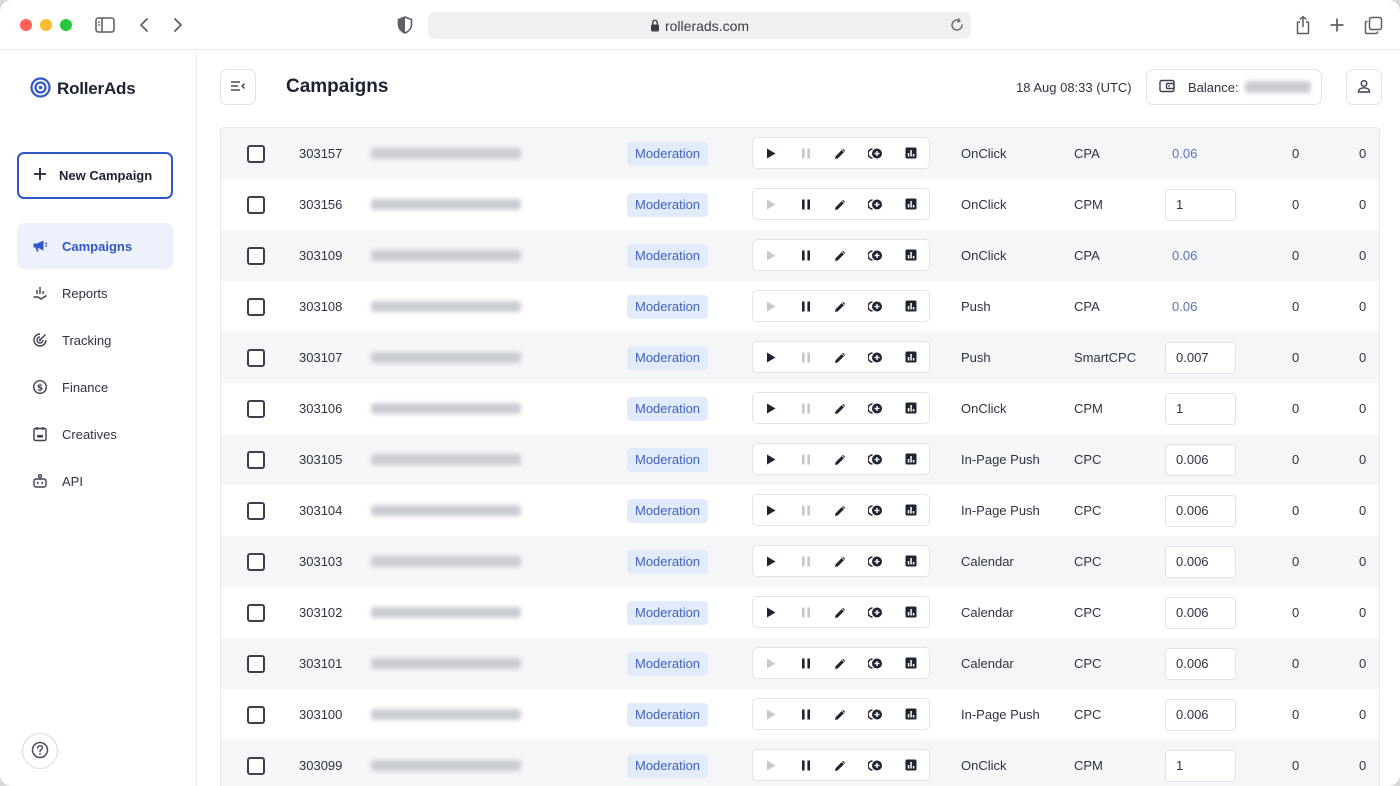  What do you see at coordinates (1200, 357) in the screenshot?
I see `bid-input: 0.007` at bounding box center [1200, 357].